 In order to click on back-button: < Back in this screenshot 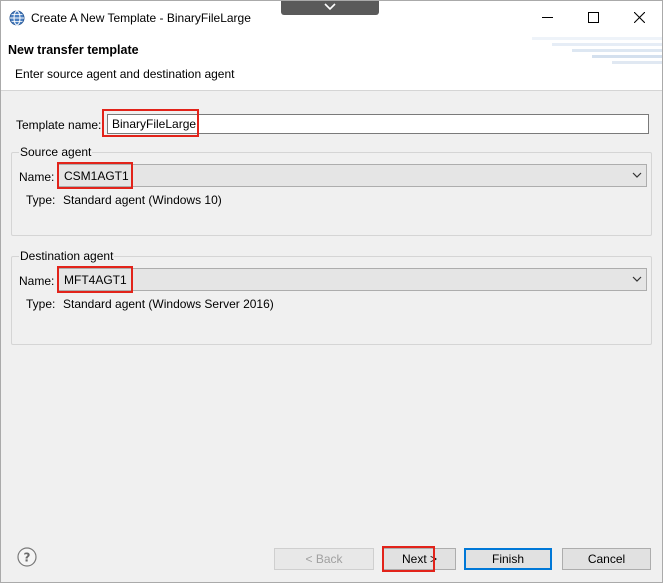, I will do `click(324, 559)`.